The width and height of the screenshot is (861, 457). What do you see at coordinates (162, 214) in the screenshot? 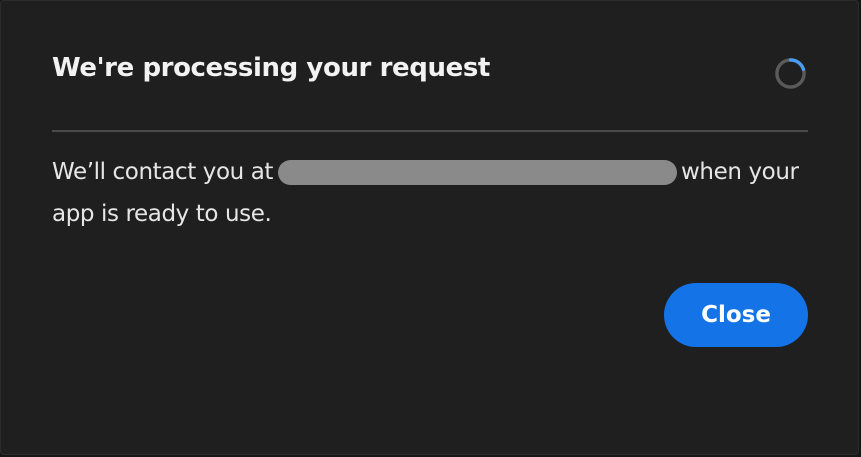
I see `message-line-2: app is ready to use.` at bounding box center [162, 214].